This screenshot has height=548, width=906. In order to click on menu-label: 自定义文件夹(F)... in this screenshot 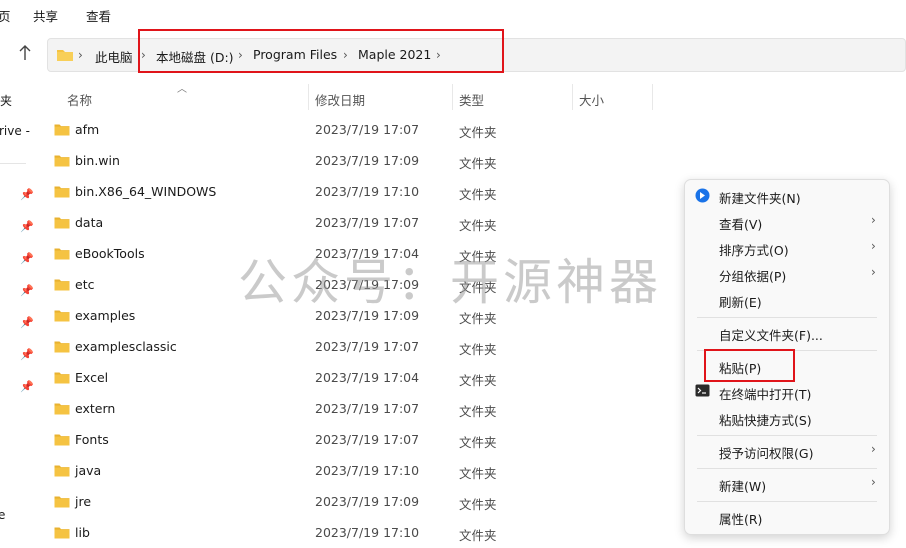, I will do `click(771, 335)`.